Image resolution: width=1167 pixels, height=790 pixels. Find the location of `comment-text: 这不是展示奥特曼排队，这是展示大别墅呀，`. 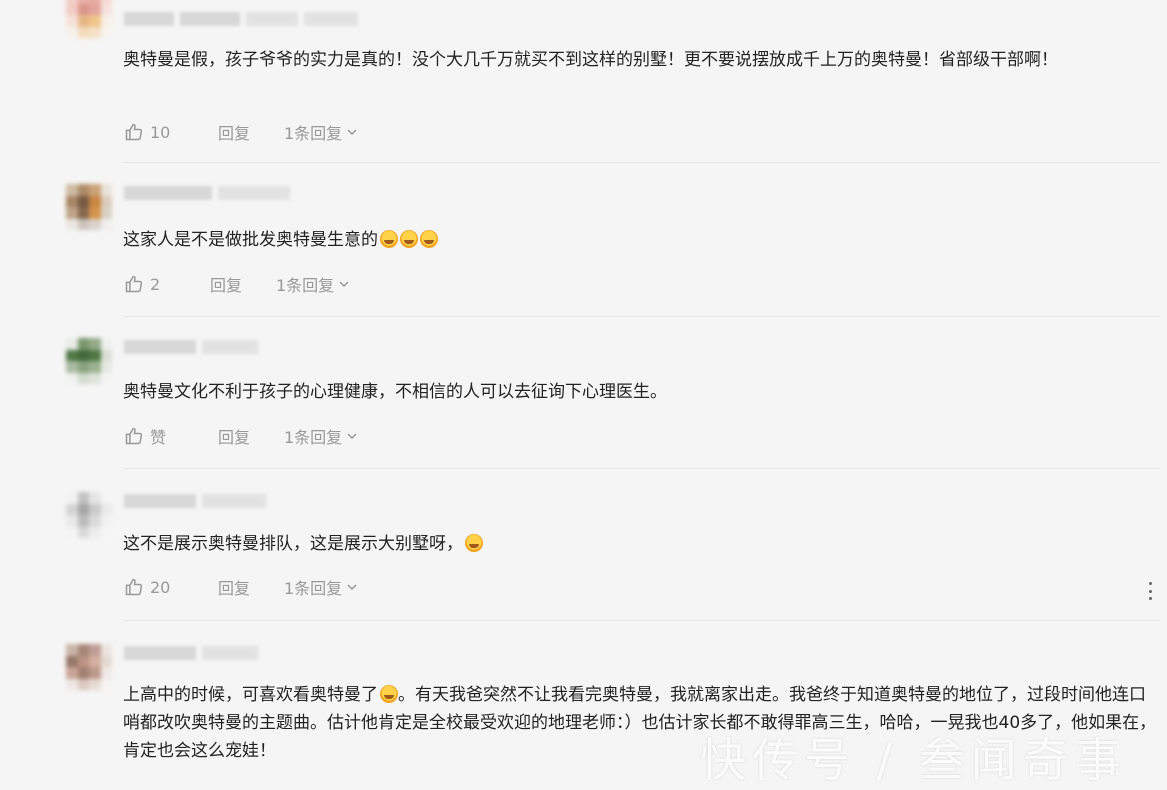

comment-text: 这不是展示奥特曼排队，这是展示大别墅呀， is located at coordinates (640, 544).